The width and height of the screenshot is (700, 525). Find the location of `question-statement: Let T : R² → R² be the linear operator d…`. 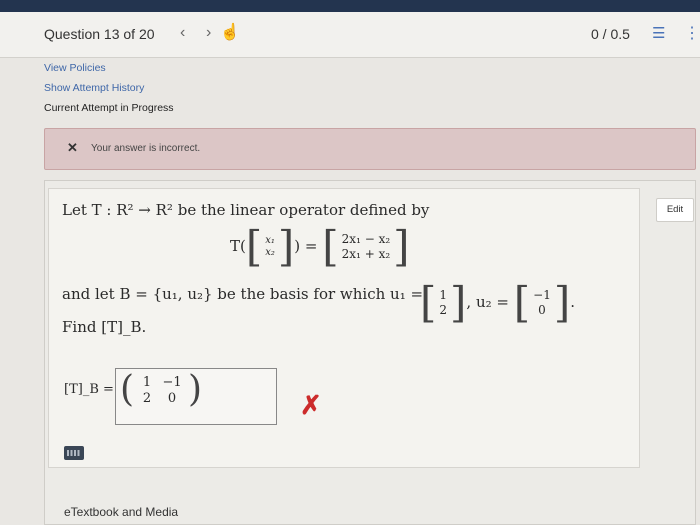

question-statement: Let T : R² → R² be the linear operator d… is located at coordinates (246, 210).